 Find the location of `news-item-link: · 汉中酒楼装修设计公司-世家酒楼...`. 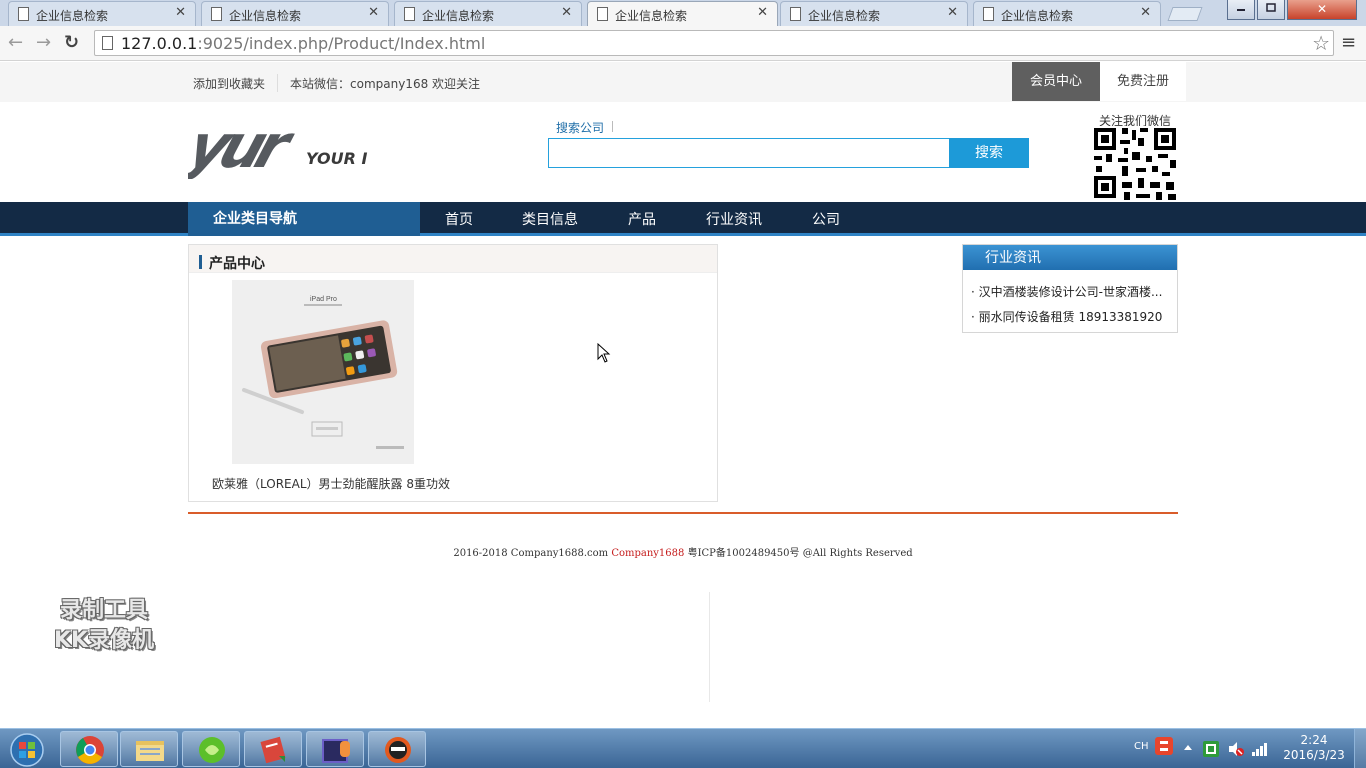

news-item-link: · 汉中酒楼装修设计公司-世家酒楼... is located at coordinates (1071, 291).